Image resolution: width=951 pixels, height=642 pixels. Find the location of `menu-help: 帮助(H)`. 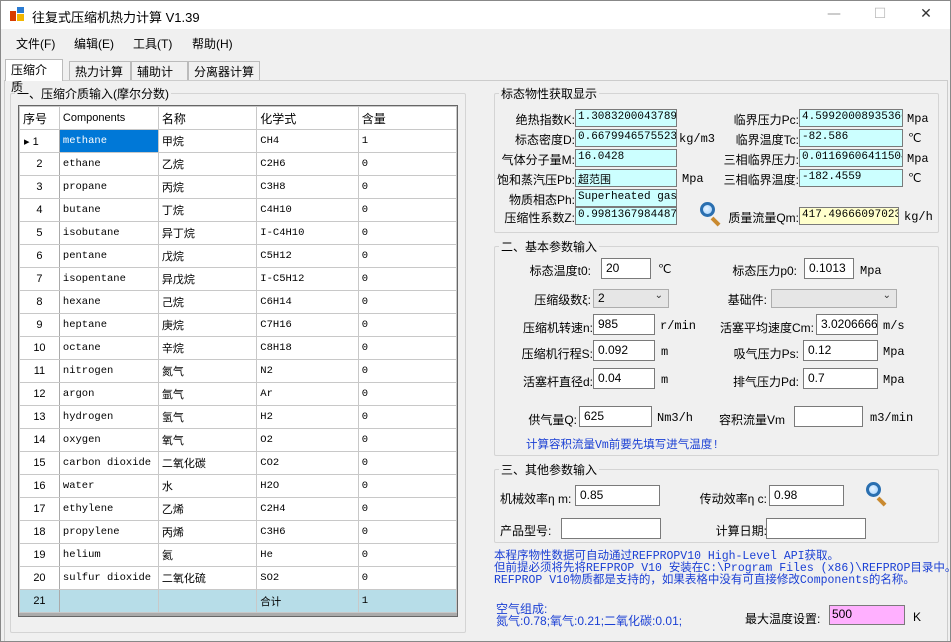

menu-help: 帮助(H) is located at coordinates (212, 43).